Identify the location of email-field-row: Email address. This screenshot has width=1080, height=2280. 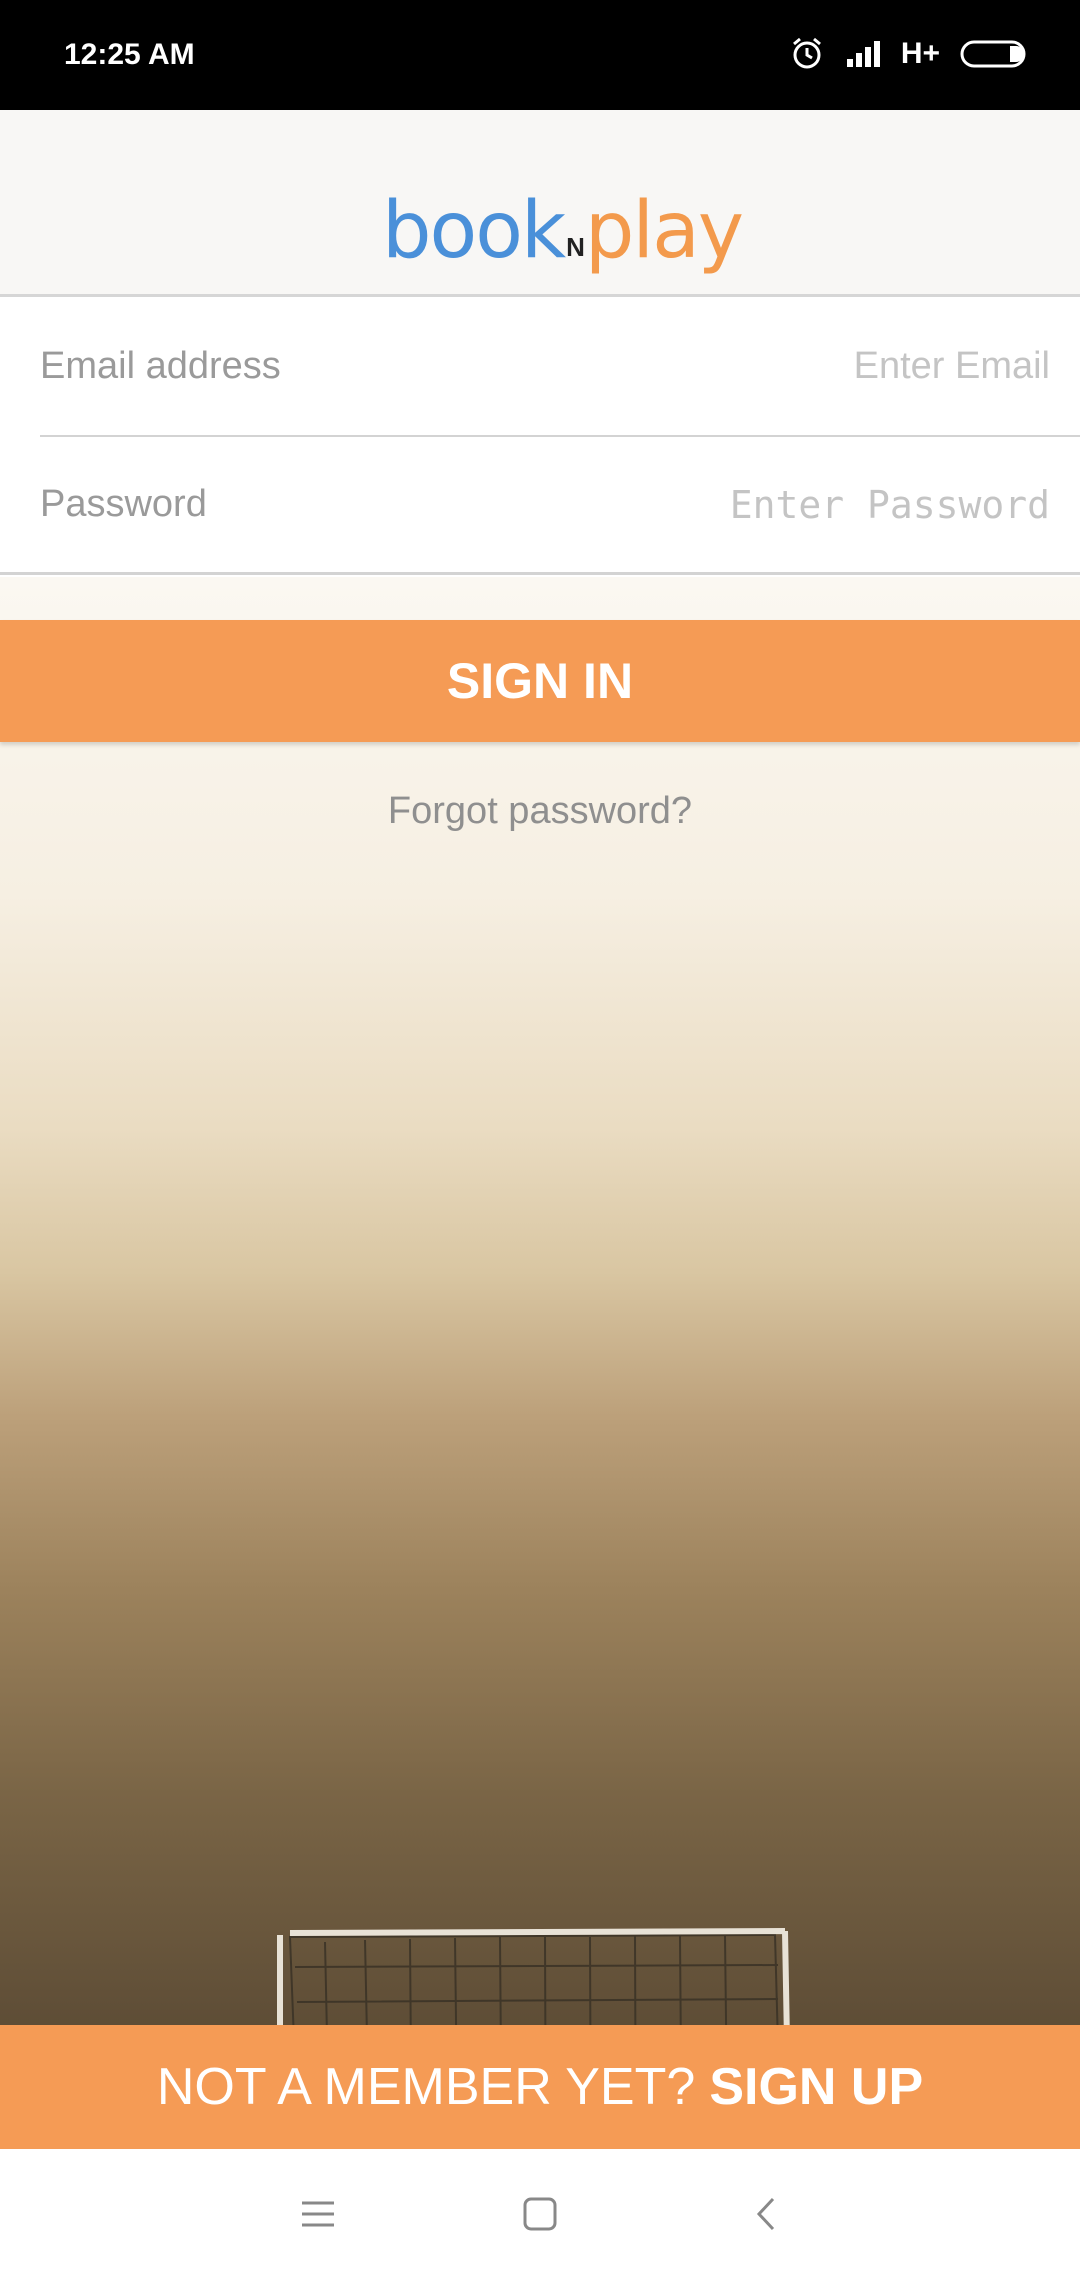
(560, 367).